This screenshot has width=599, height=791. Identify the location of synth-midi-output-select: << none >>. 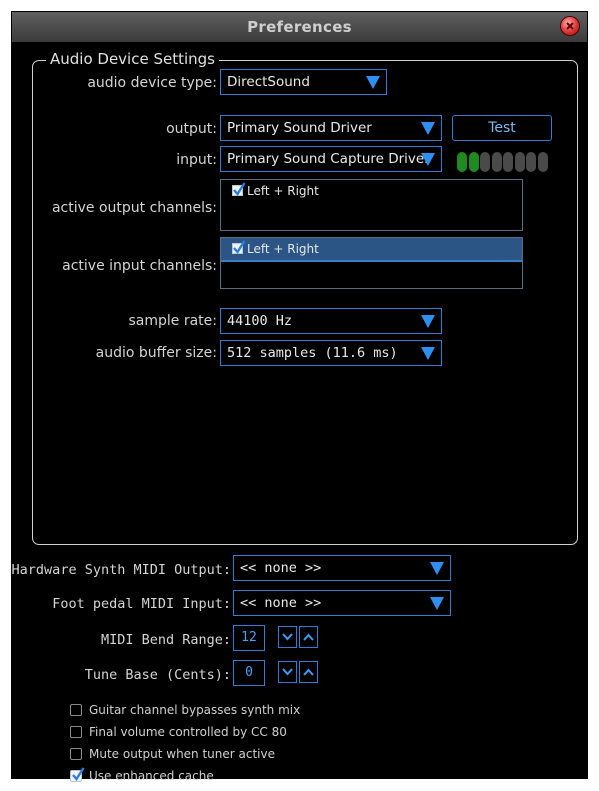
(342, 568).